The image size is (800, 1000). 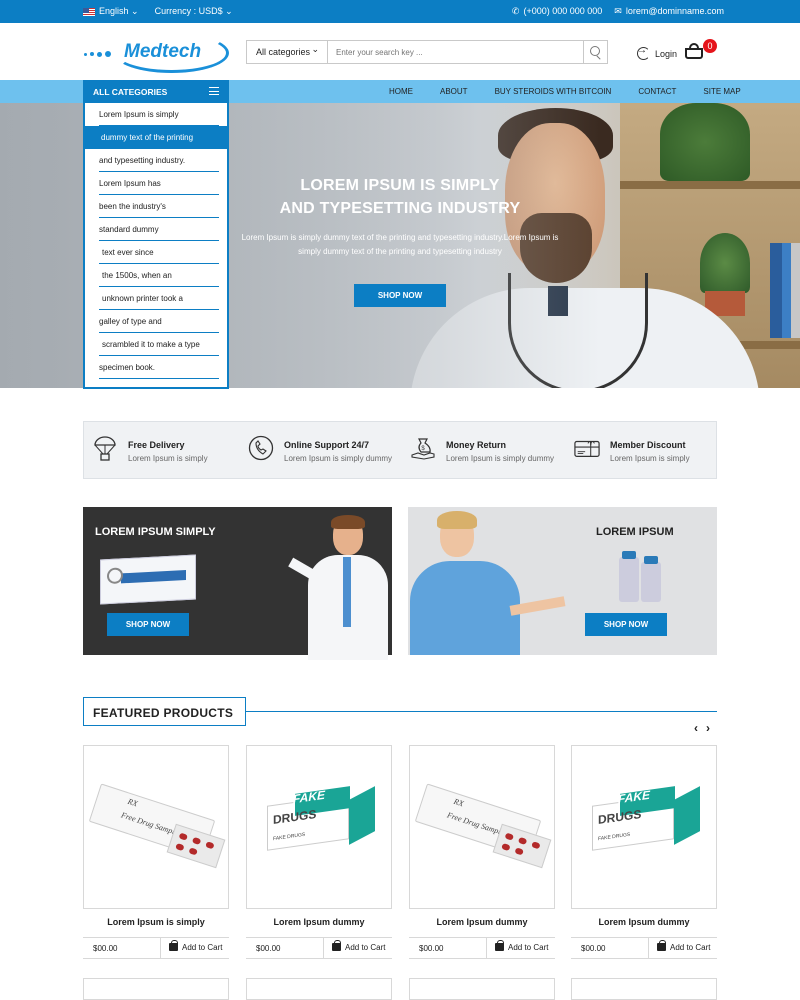 I want to click on category-item: galley of type and, so click(x=156, y=321).